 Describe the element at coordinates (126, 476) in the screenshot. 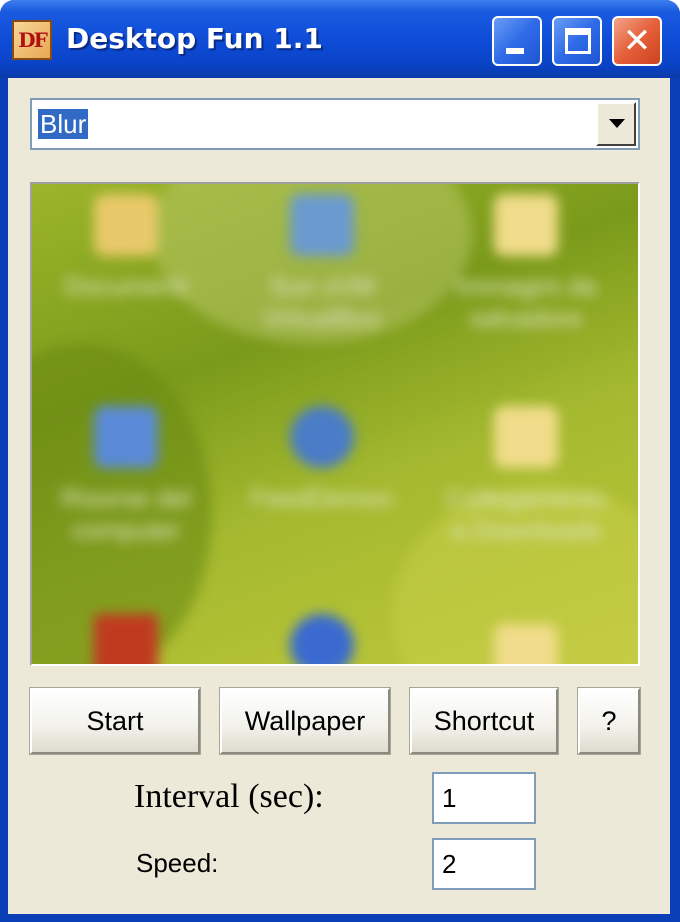

I see `desktop-icon-computer: Risorse del computer` at that location.